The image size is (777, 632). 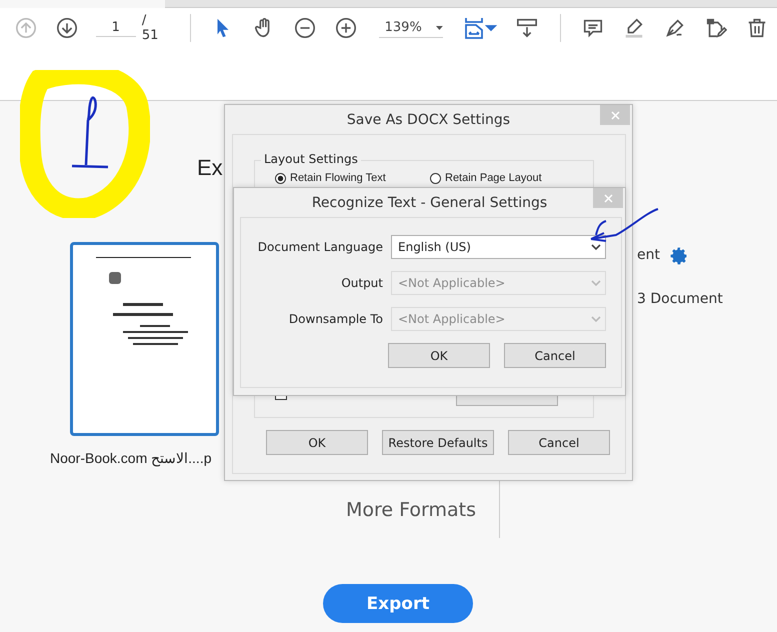 I want to click on scroll-mode-icon, so click(x=527, y=28).